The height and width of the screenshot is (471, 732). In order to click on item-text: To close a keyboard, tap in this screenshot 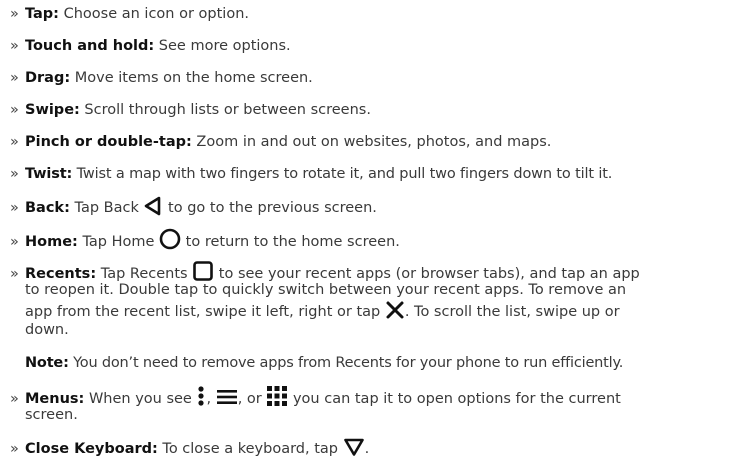, I will do `click(250, 449)`.